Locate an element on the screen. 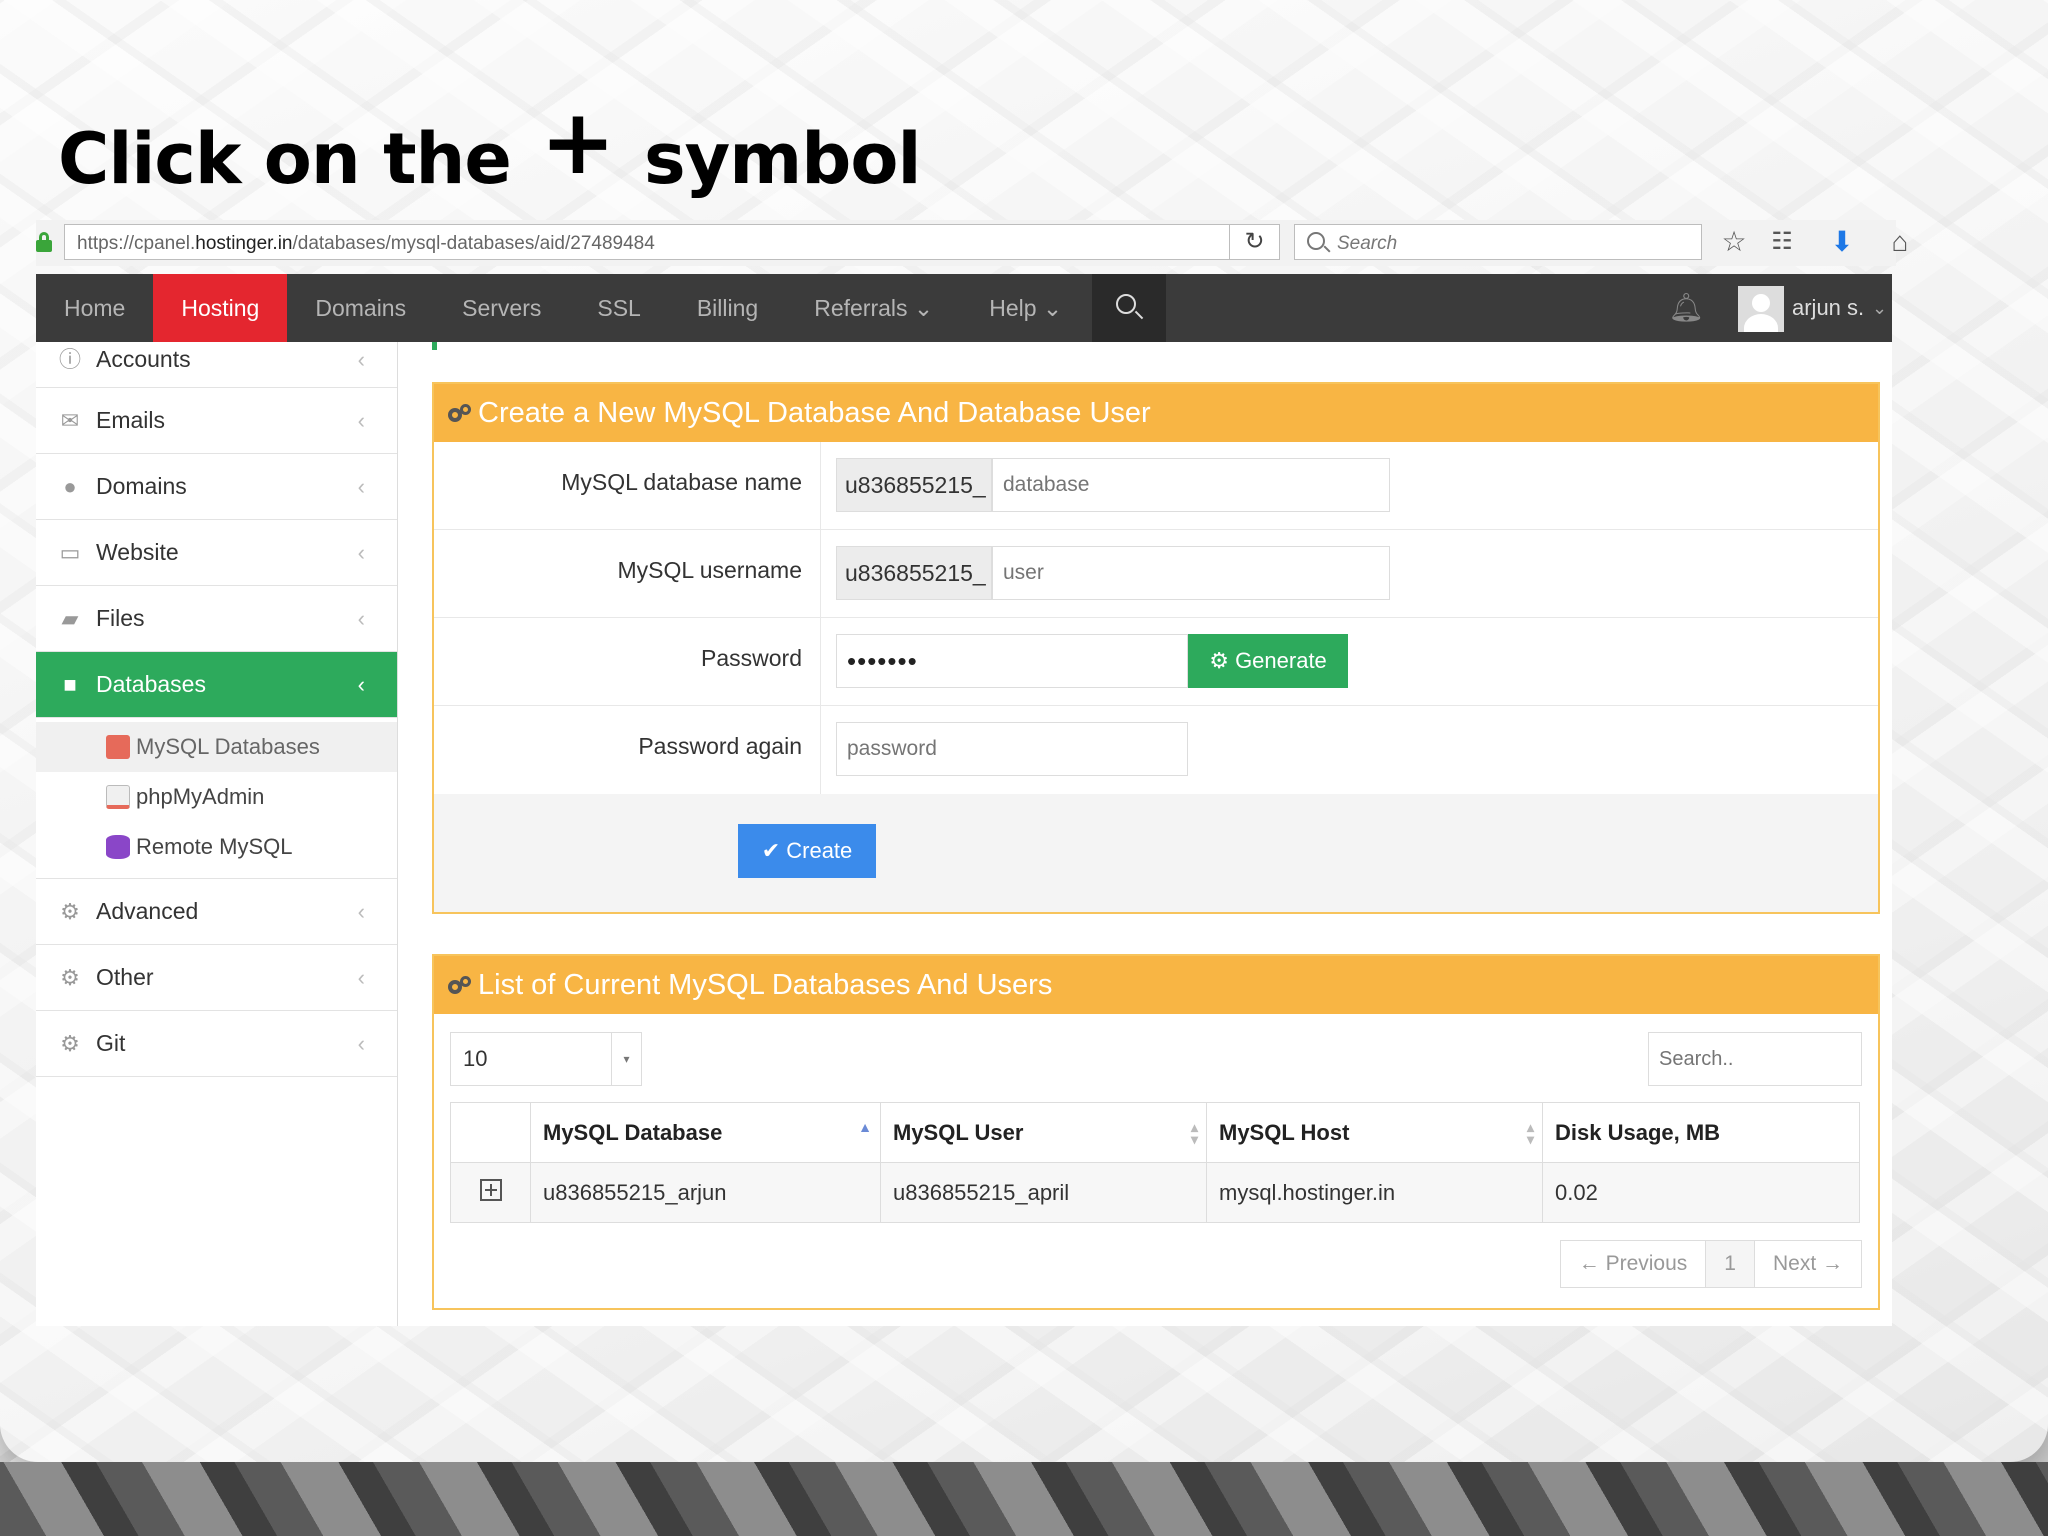 Image resolution: width=2048 pixels, height=1536 pixels. db-name-row: MySQL database name u836855215_ is located at coordinates (1156, 486).